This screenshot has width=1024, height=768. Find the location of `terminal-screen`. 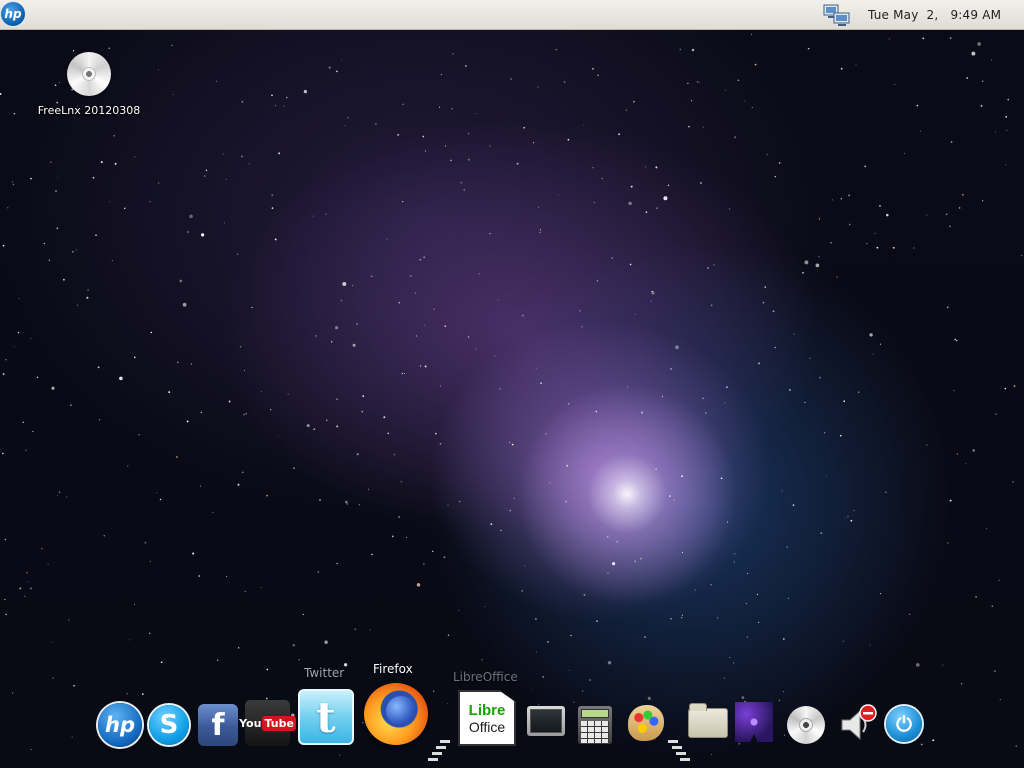

terminal-screen is located at coordinates (546, 721).